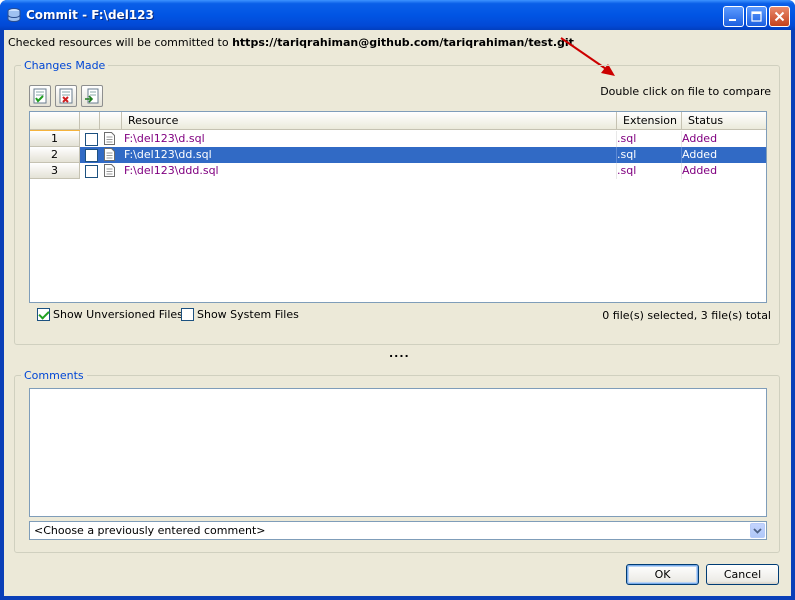  I want to click on table-row: 3 F:\del123\ddd.sql .sql Added, so click(398, 171).